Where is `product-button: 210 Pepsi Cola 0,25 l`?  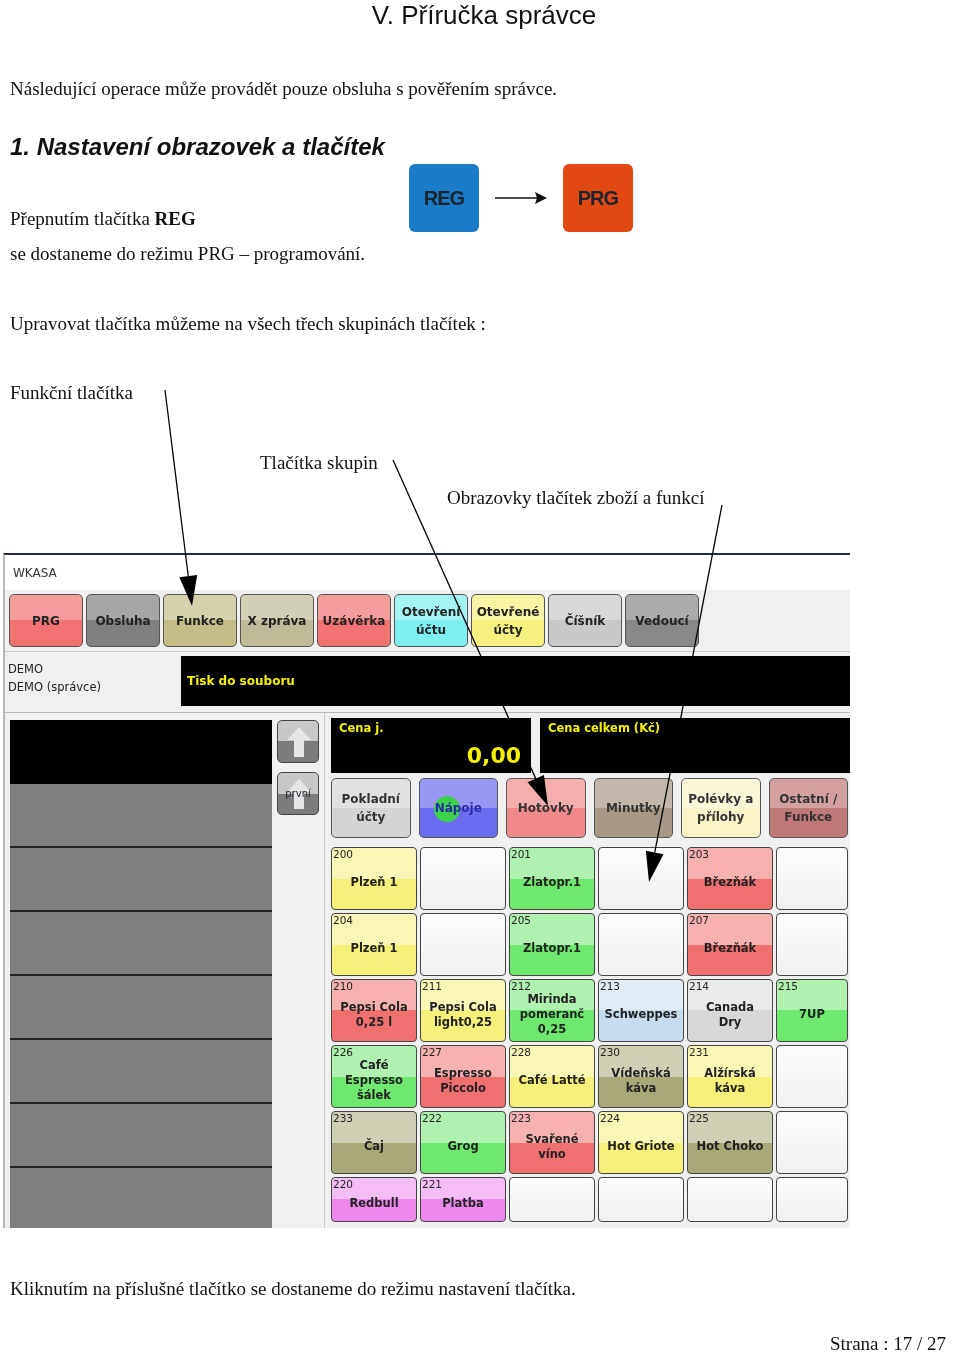 product-button: 210 Pepsi Cola 0,25 l is located at coordinates (374, 1010).